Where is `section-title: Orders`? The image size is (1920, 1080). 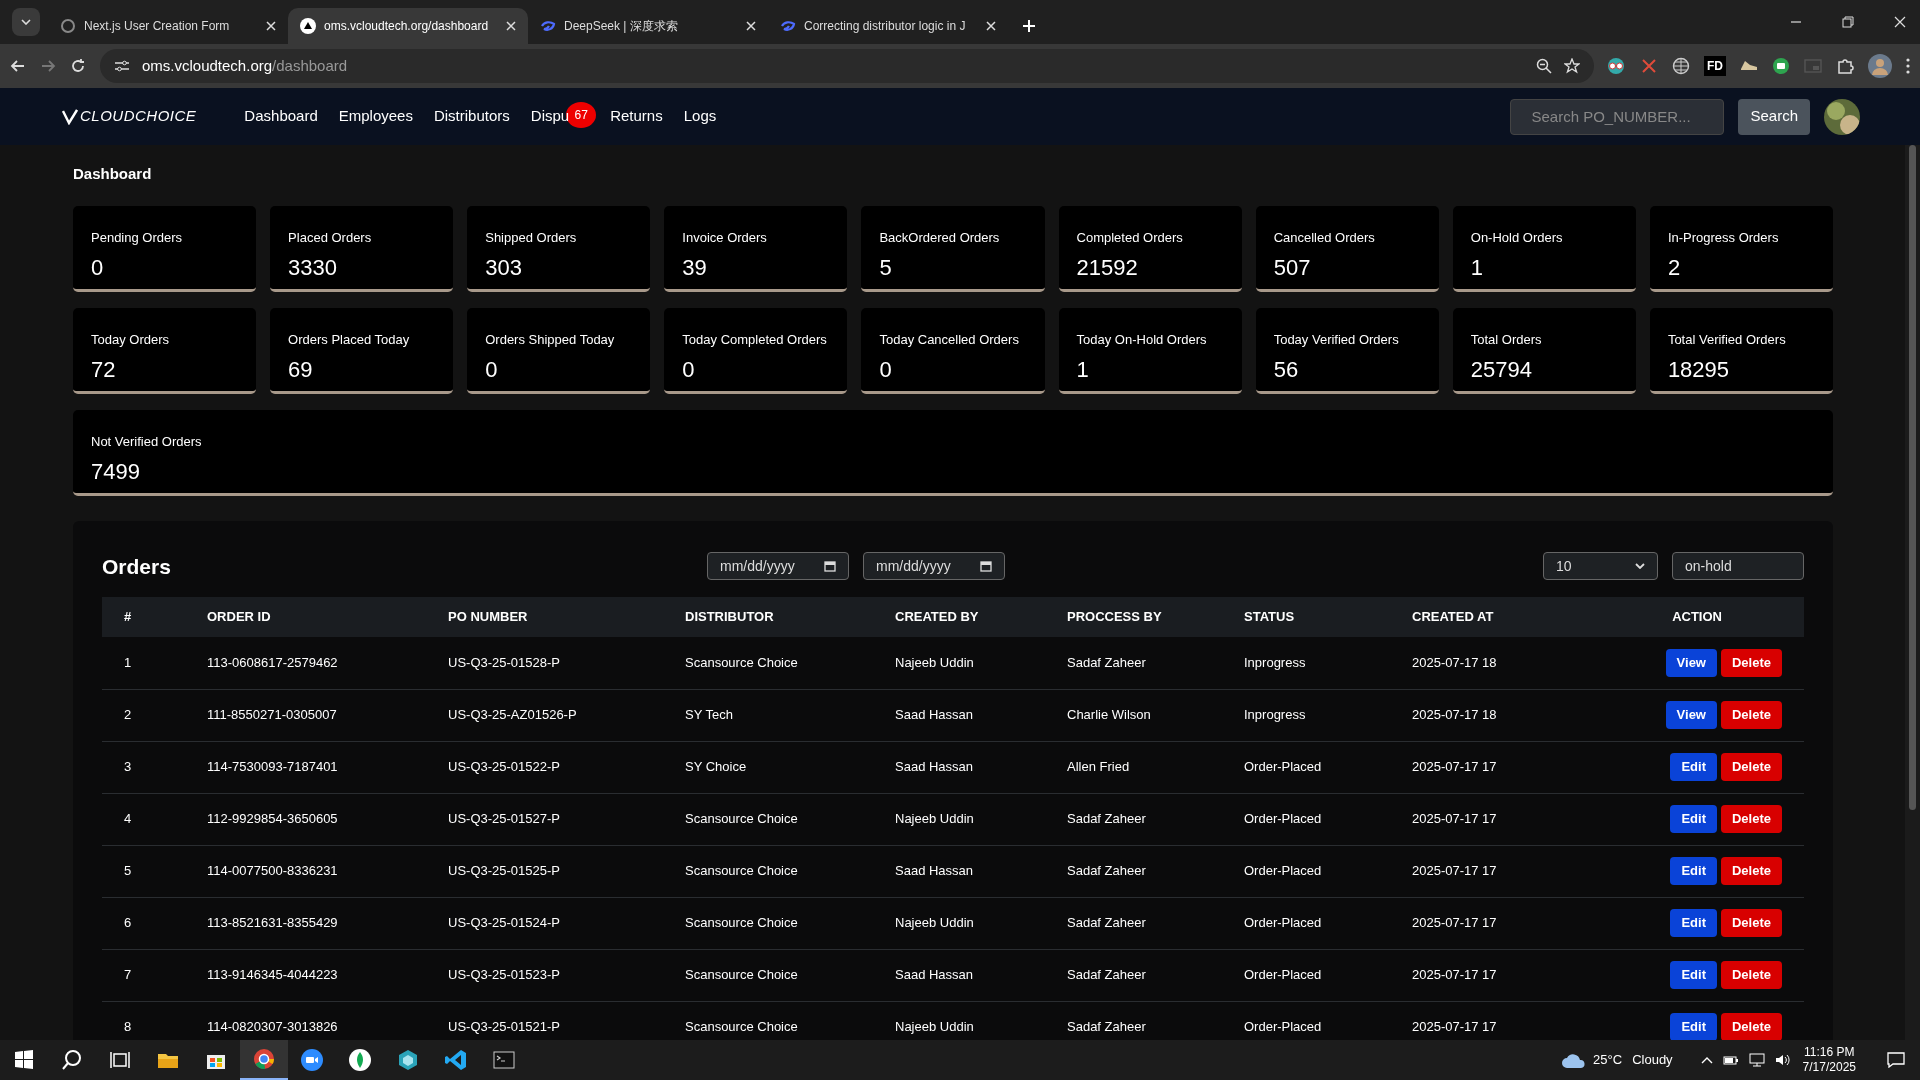
section-title: Orders is located at coordinates (137, 566).